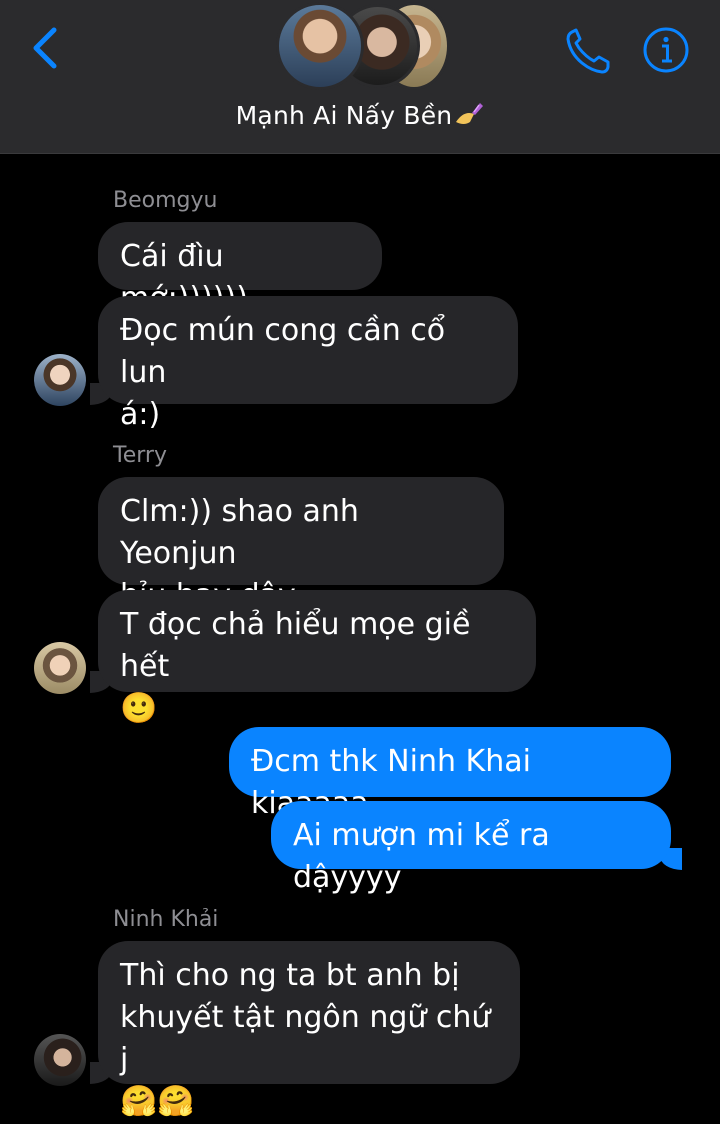 The width and height of the screenshot is (720, 1124). Describe the element at coordinates (471, 848) in the screenshot. I see `message-bubble-outgoing: Ai mượn mi kể ra dậyyyy` at that location.